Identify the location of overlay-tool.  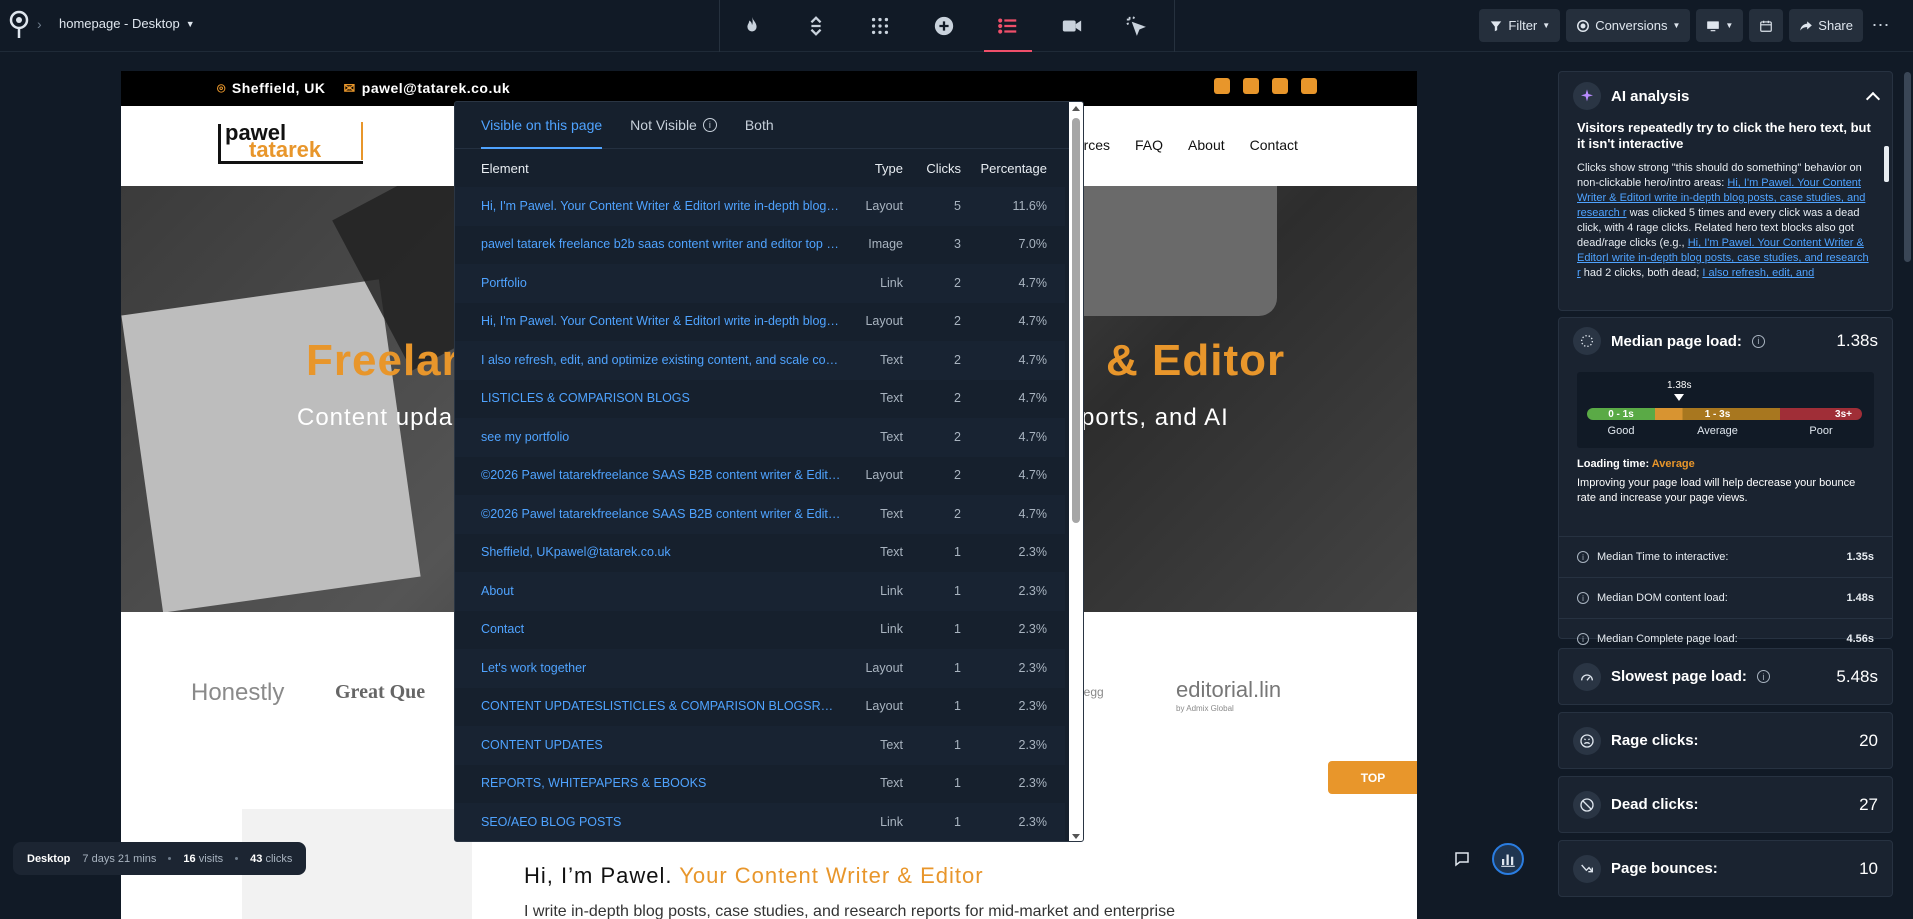
(944, 26).